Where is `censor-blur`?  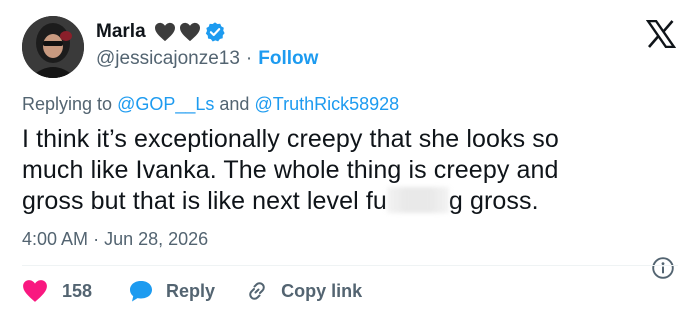 censor-blur is located at coordinates (417, 200).